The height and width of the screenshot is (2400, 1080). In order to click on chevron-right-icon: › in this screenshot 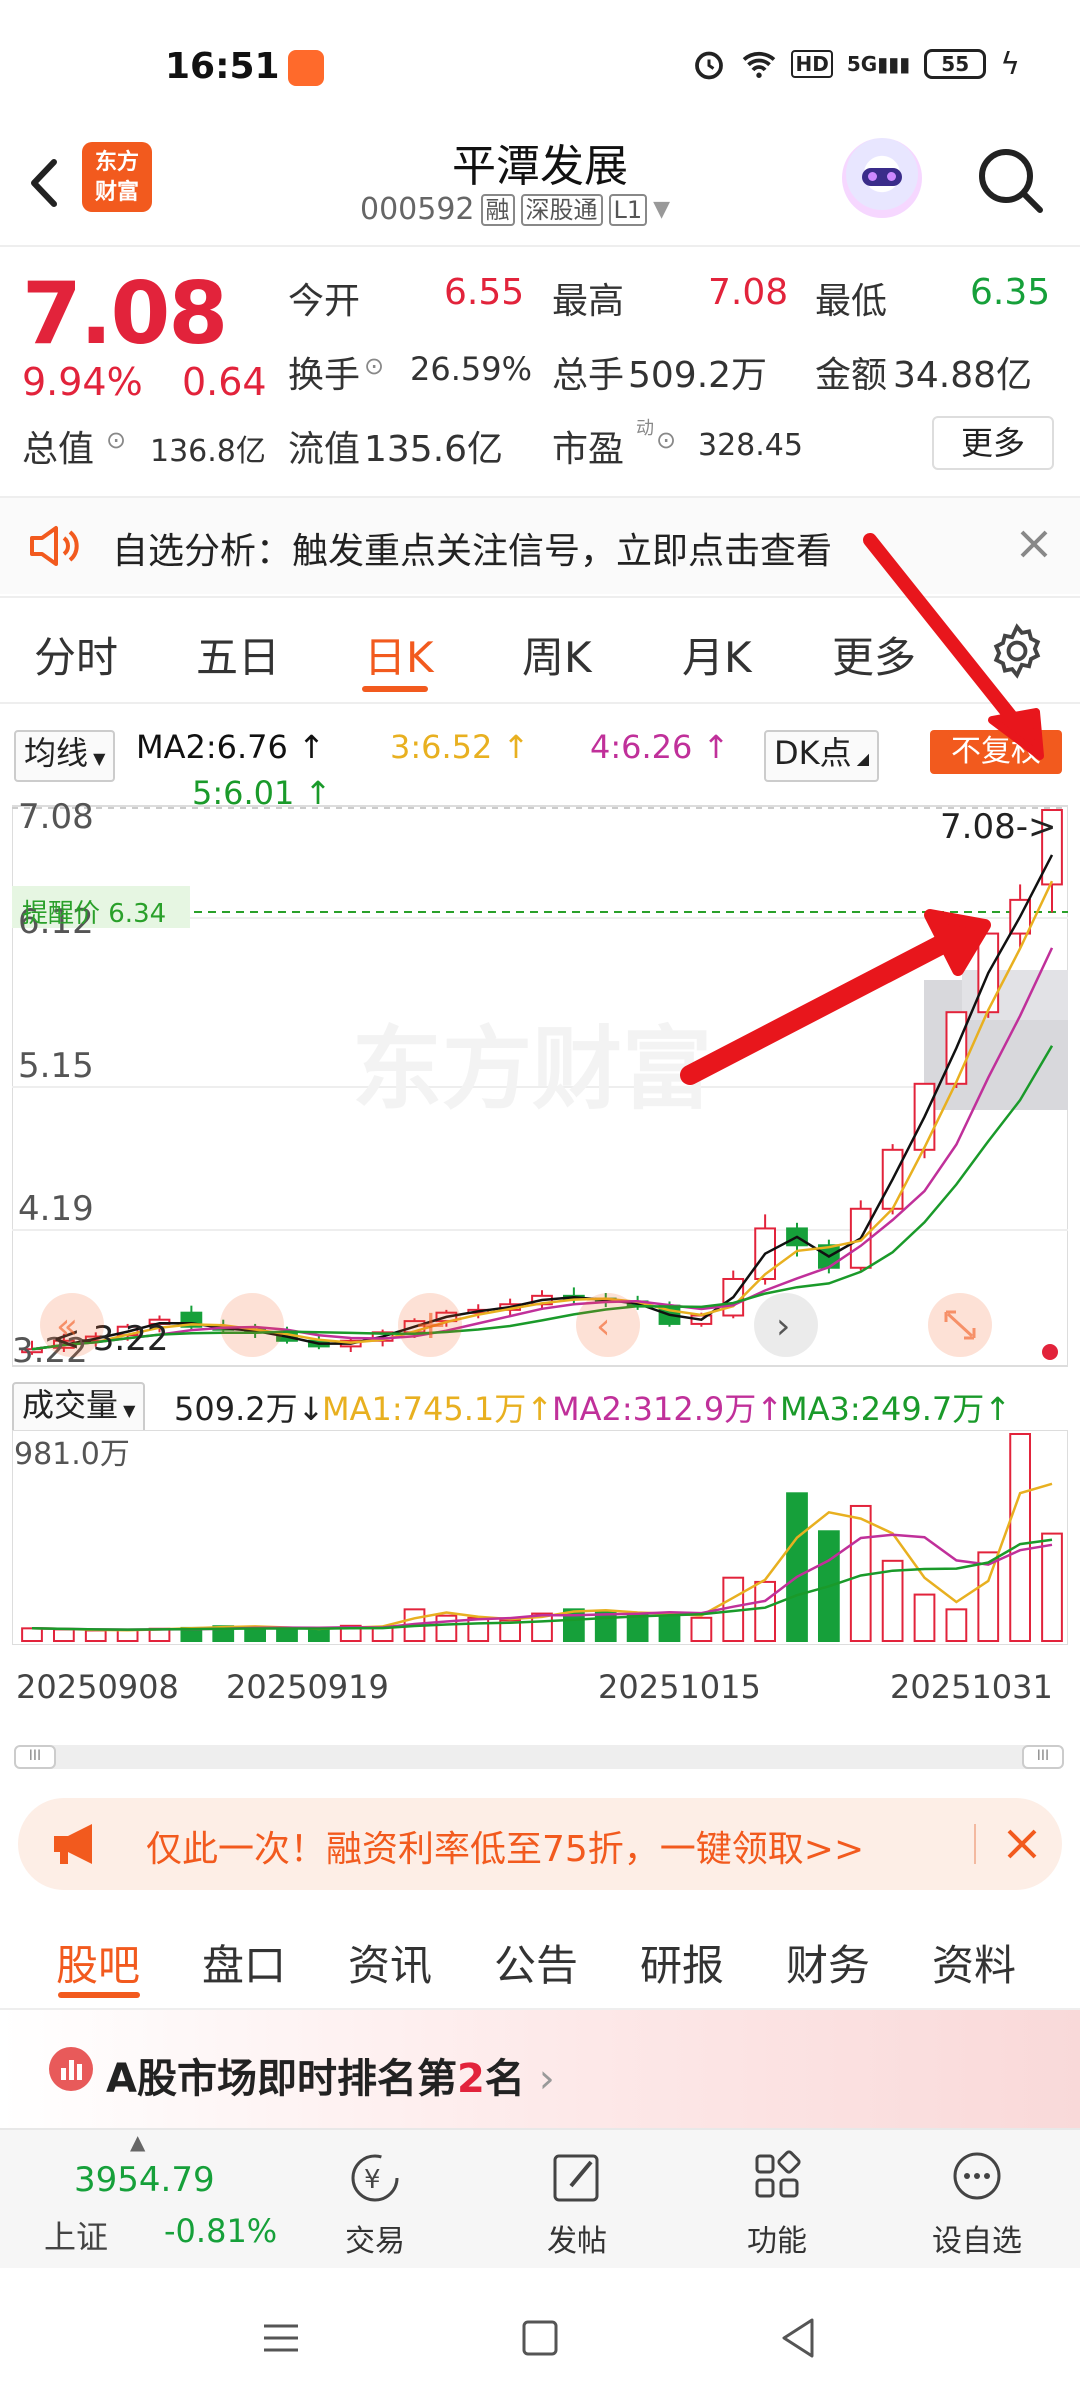, I will do `click(783, 1326)`.